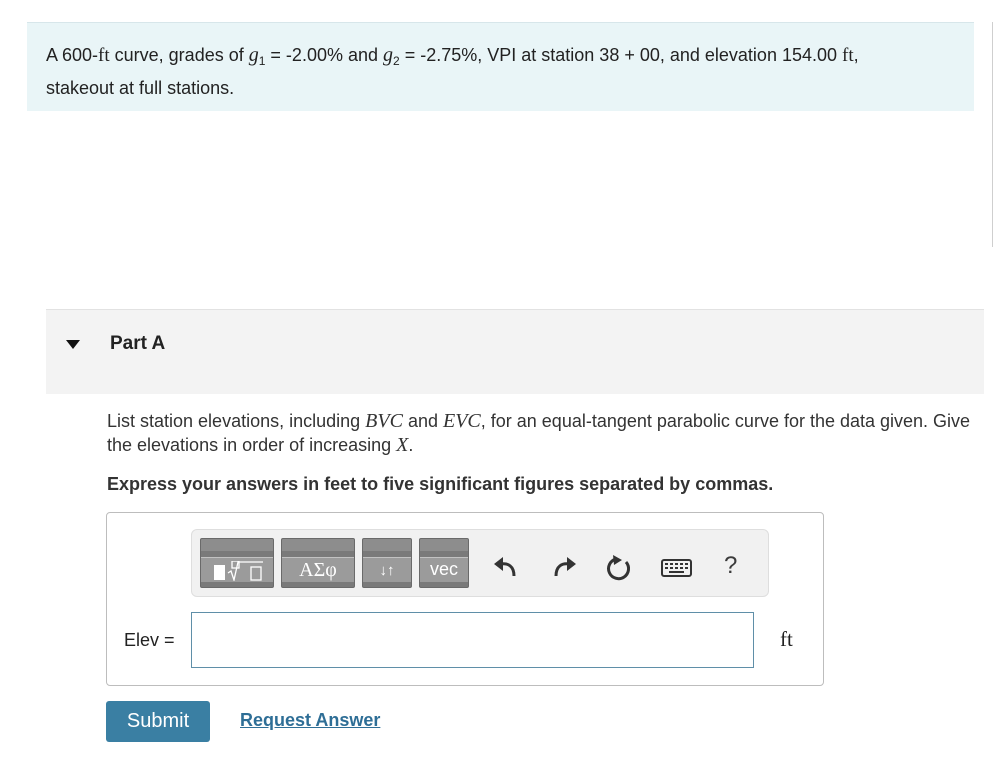 This screenshot has height=776, width=998. Describe the element at coordinates (384, 421) in the screenshot. I see `math-bvc: BVC` at that location.